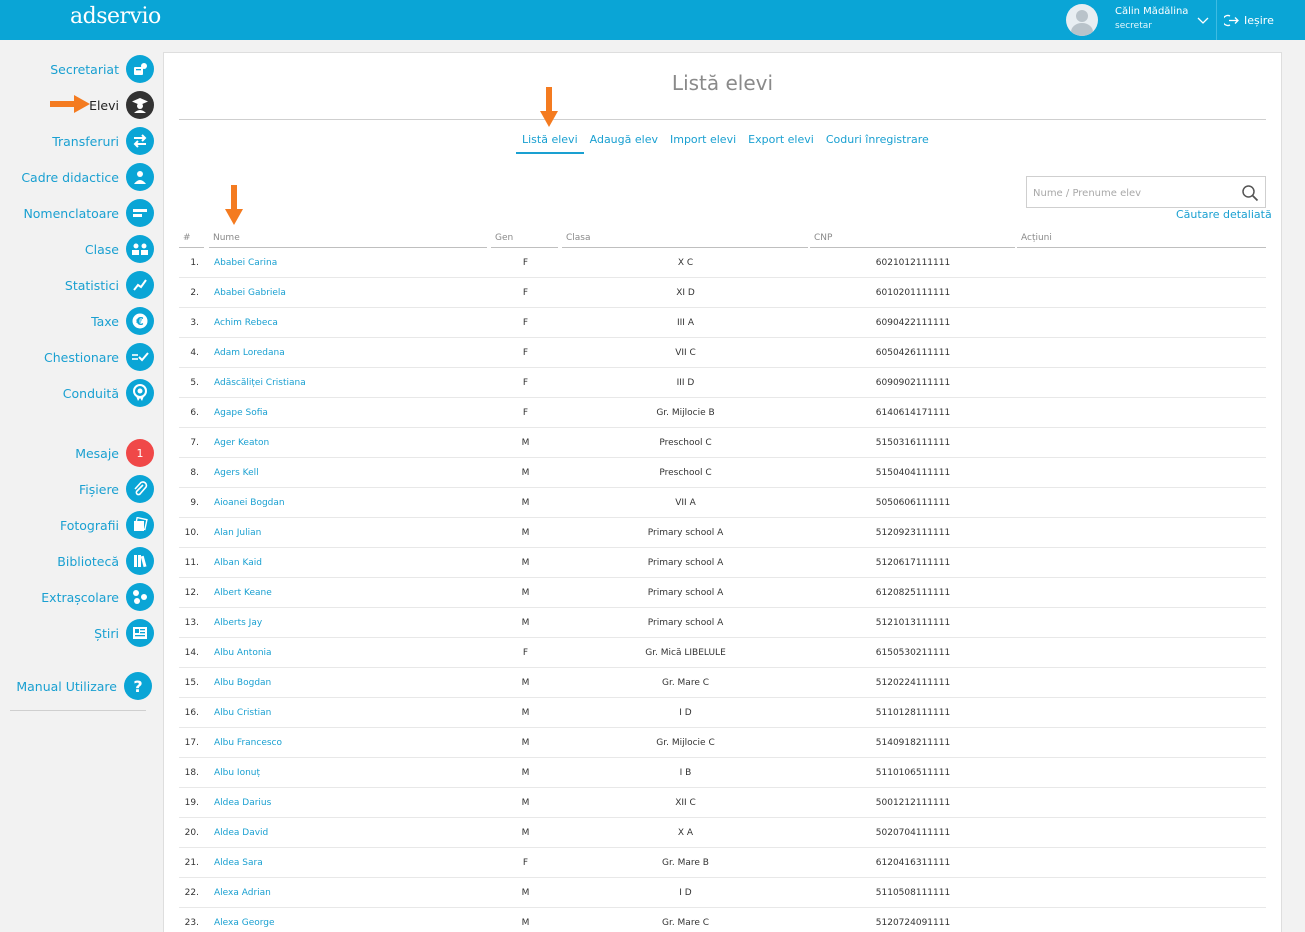 This screenshot has height=932, width=1305. I want to click on student-name-link: Alberts Jay, so click(238, 623).